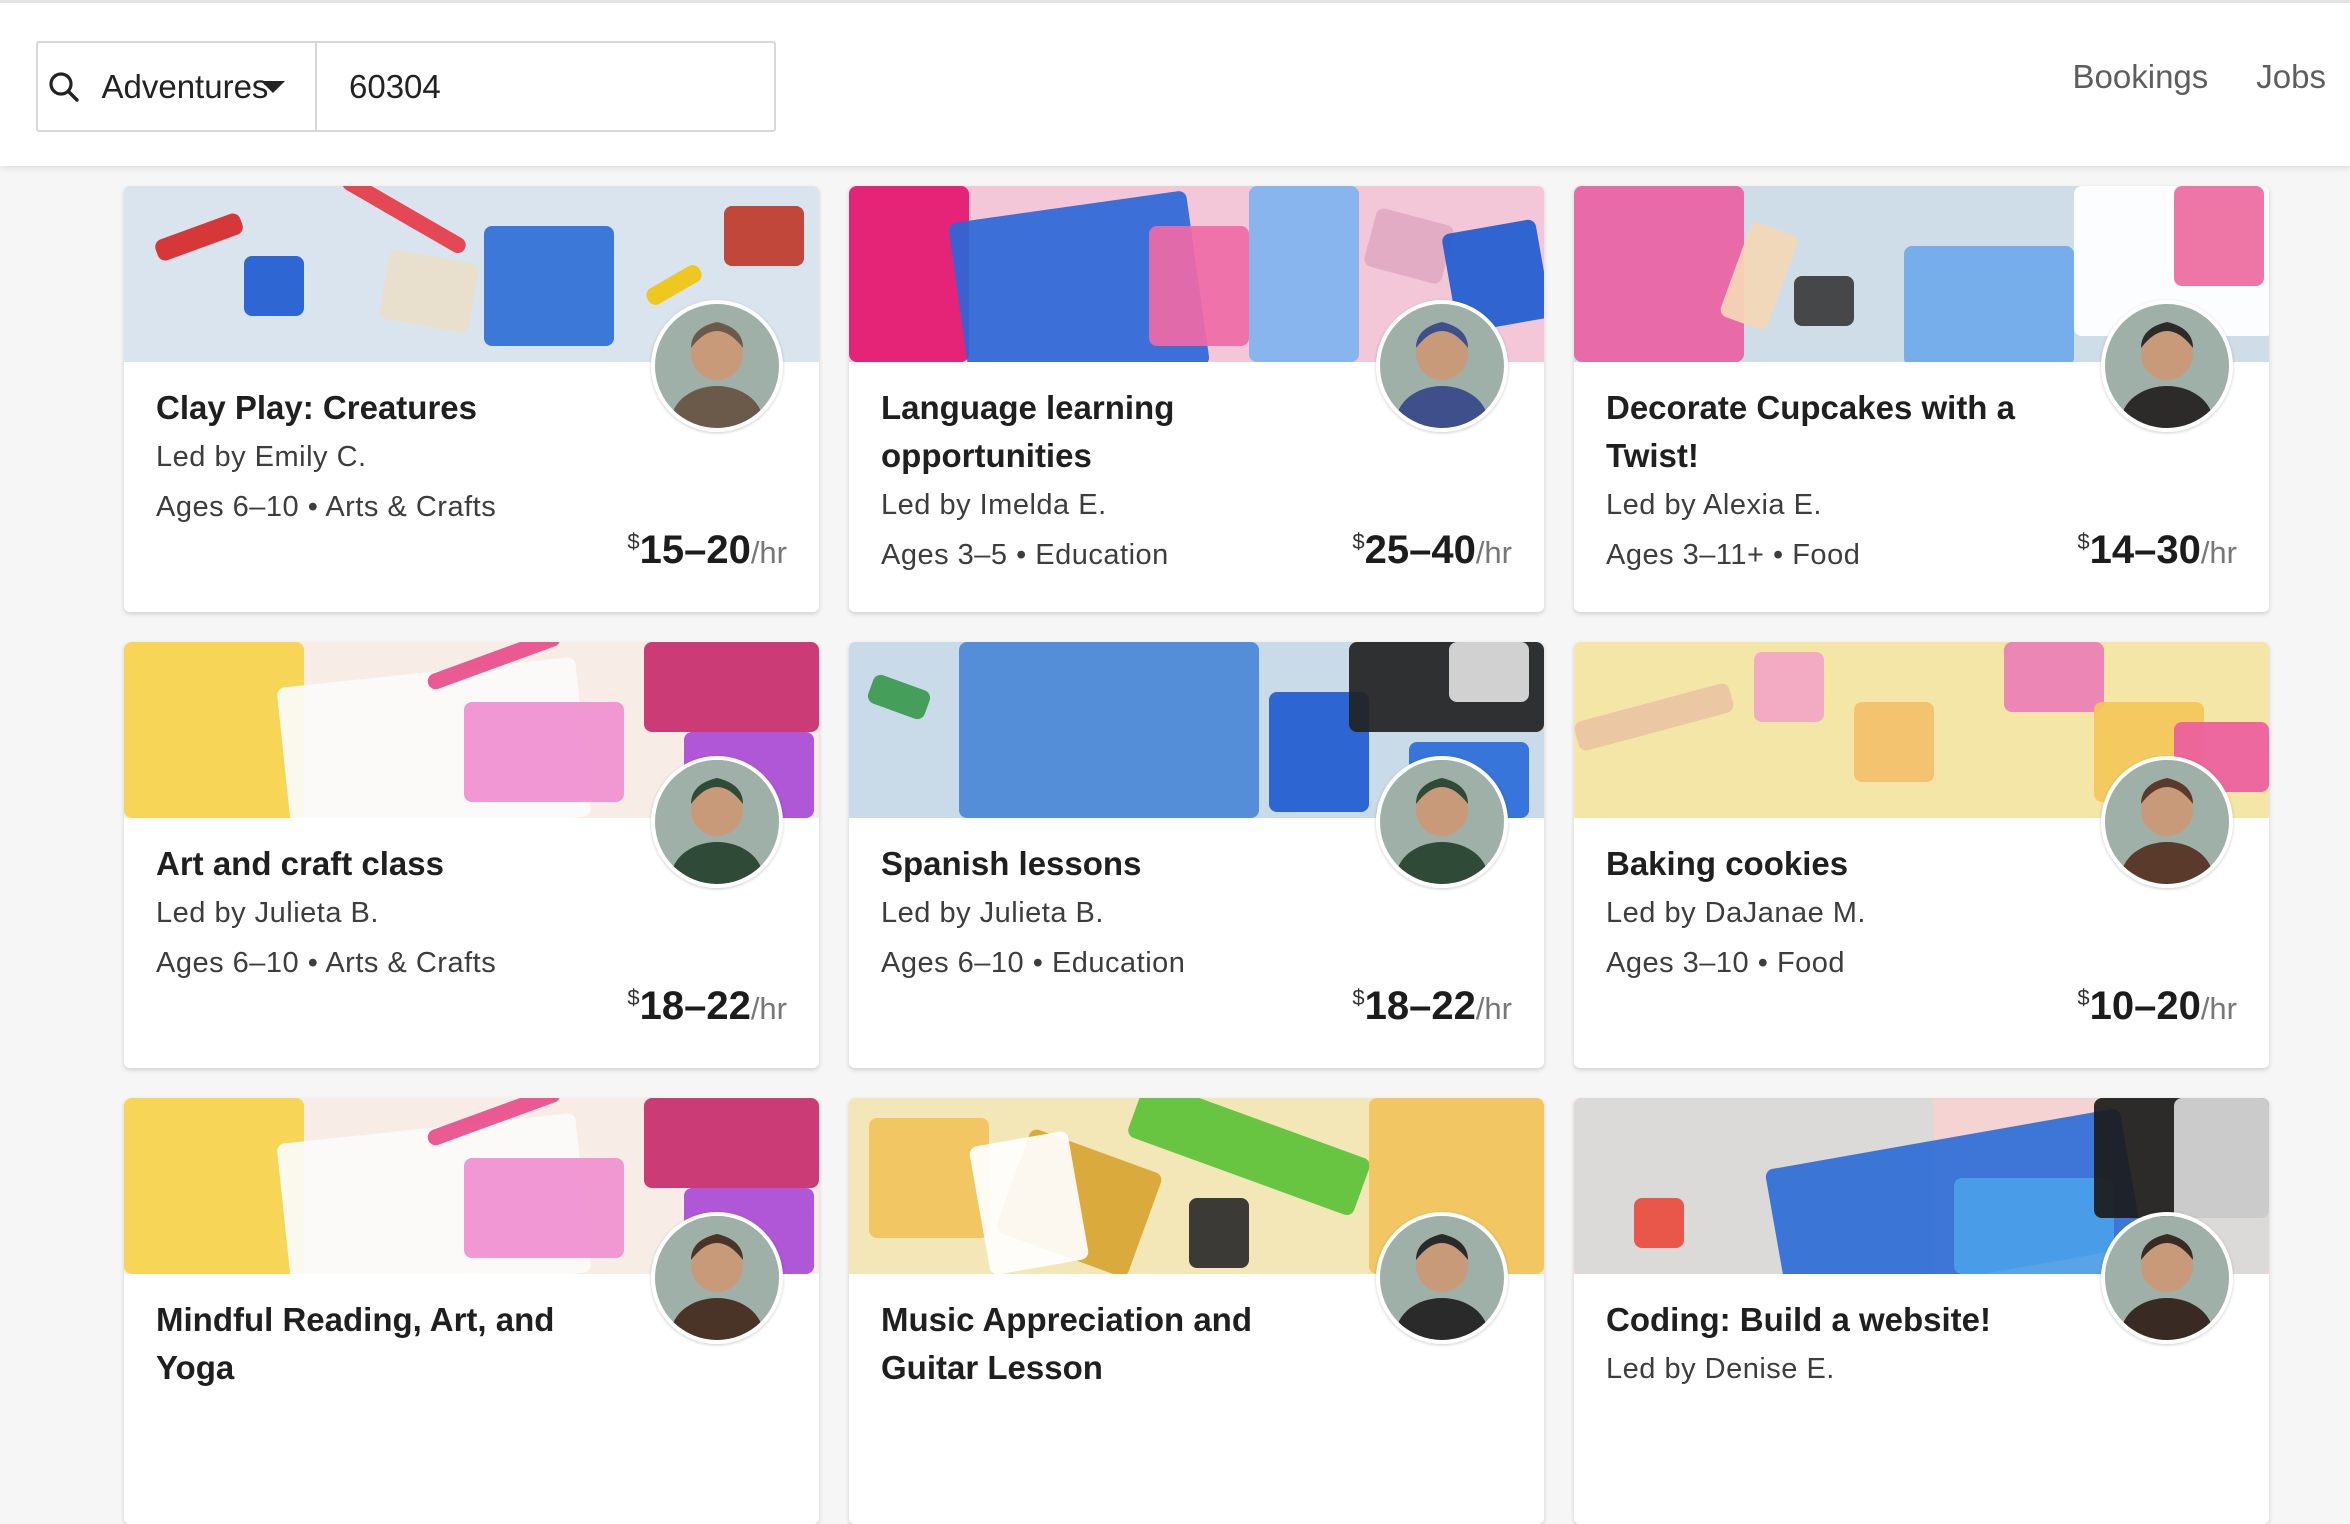  I want to click on top-nav: Bookings Jobs, so click(2199, 77).